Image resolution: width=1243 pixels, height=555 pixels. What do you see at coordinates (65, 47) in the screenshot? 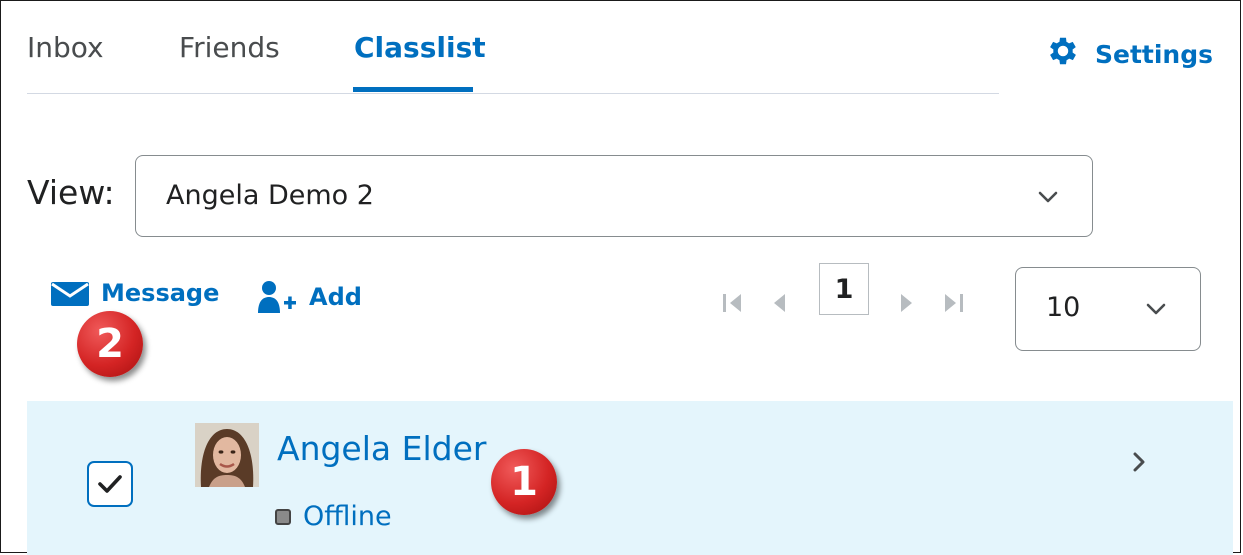
I see `tab-inbox: Inbox` at bounding box center [65, 47].